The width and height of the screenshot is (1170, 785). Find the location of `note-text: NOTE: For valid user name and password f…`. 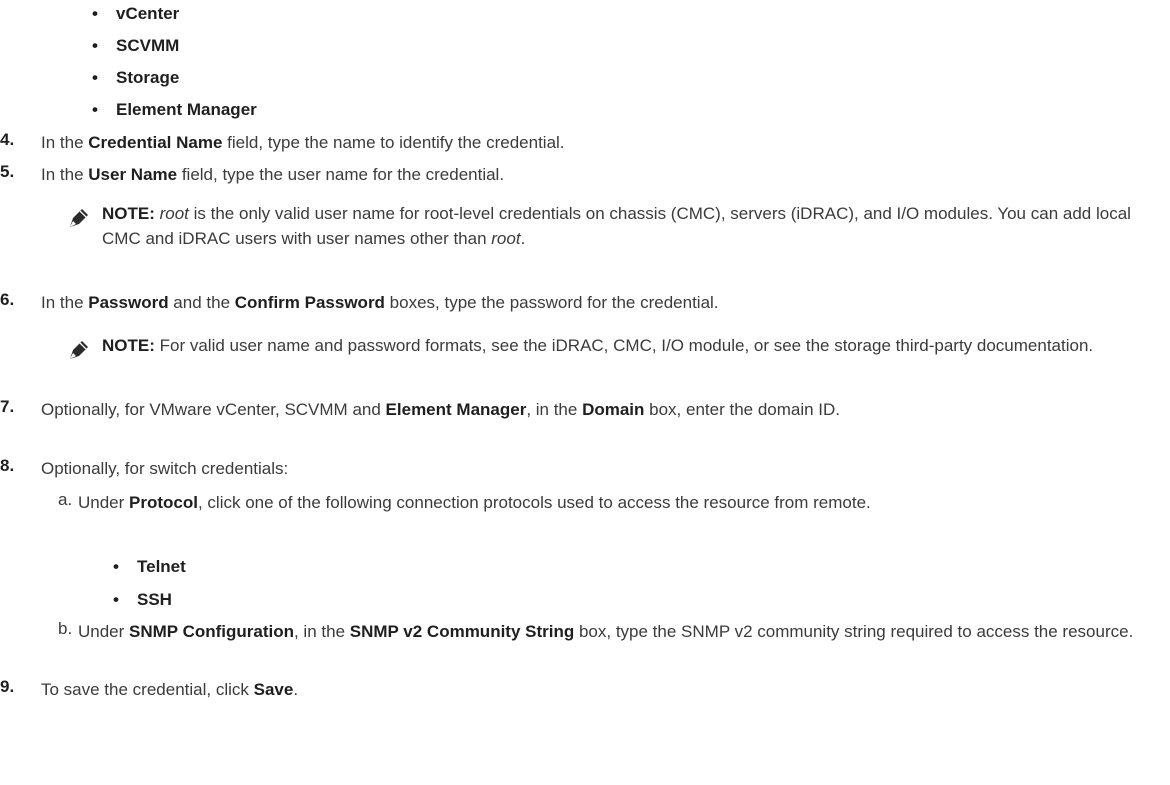

note-text: NOTE: For valid user name and password f… is located at coordinates (598, 345).